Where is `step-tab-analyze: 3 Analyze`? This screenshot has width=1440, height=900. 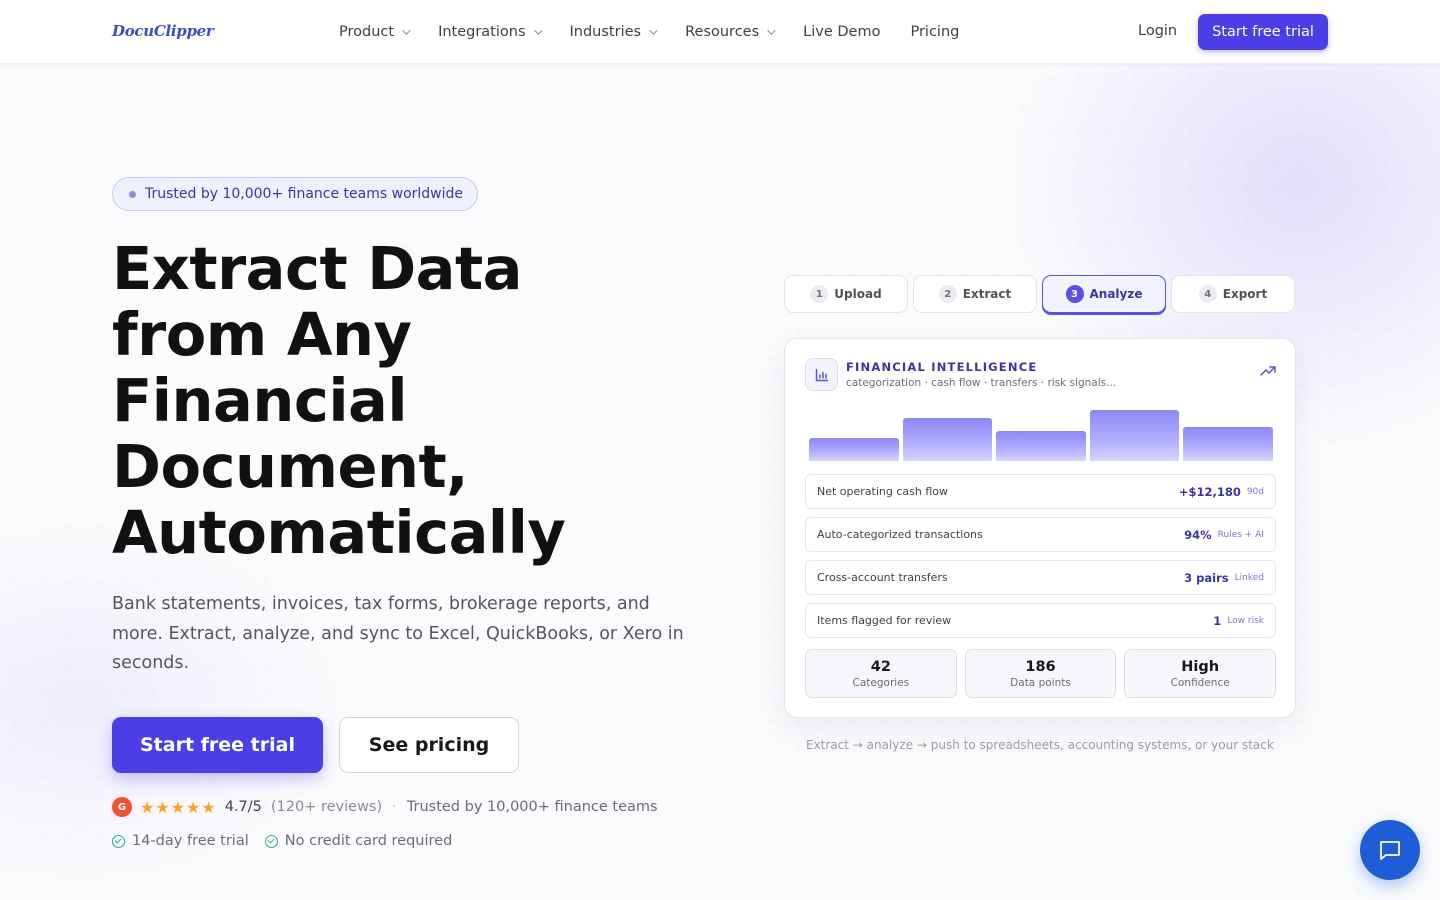
step-tab-analyze: 3 Analyze is located at coordinates (1104, 294).